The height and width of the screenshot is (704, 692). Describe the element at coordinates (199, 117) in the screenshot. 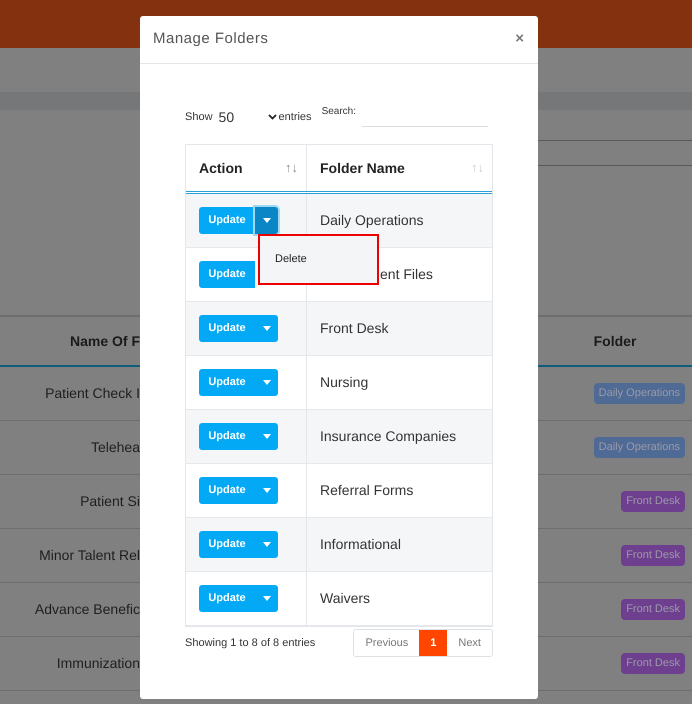

I see `show-label: Show` at that location.